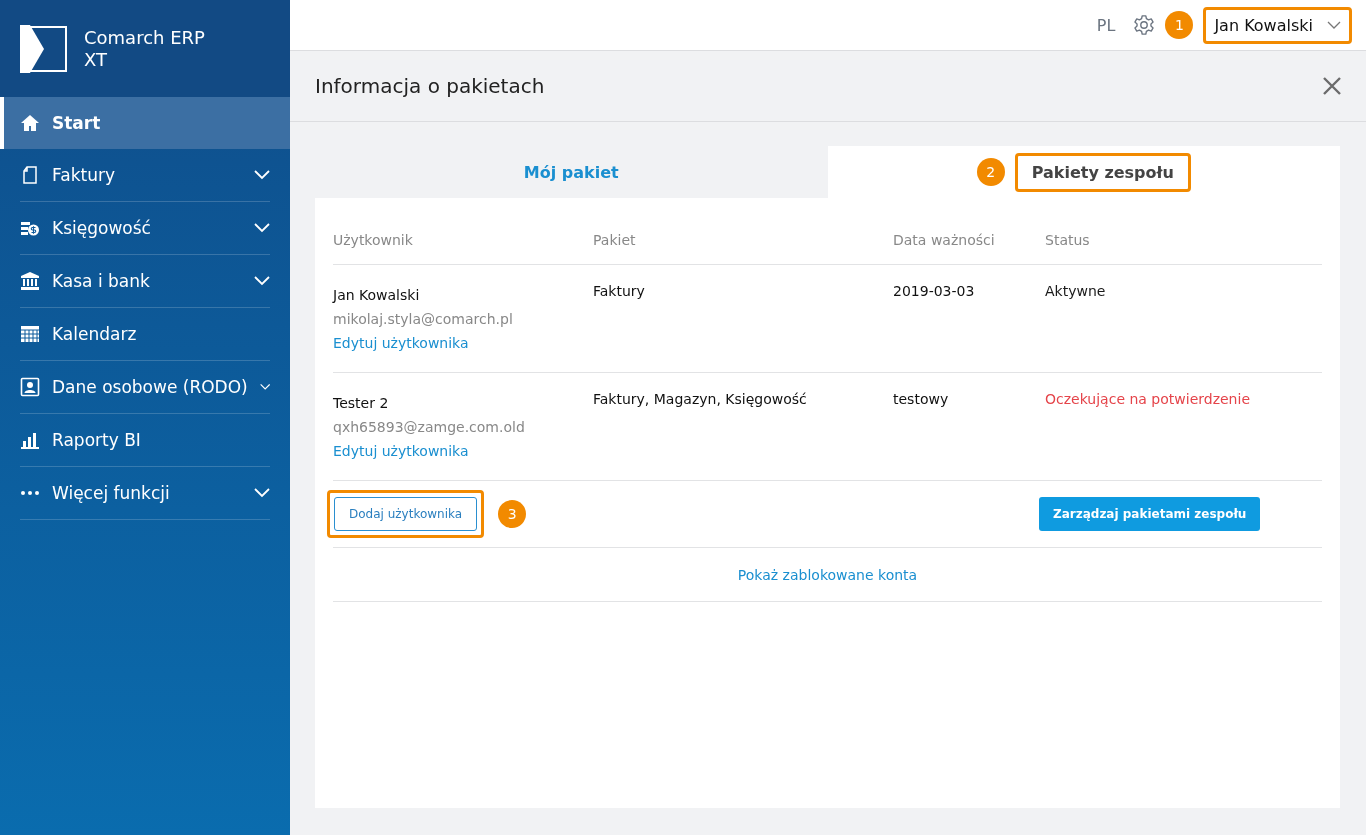 This screenshot has height=835, width=1366. Describe the element at coordinates (921, 400) in the screenshot. I see `expiry-cell-text: testowy` at that location.